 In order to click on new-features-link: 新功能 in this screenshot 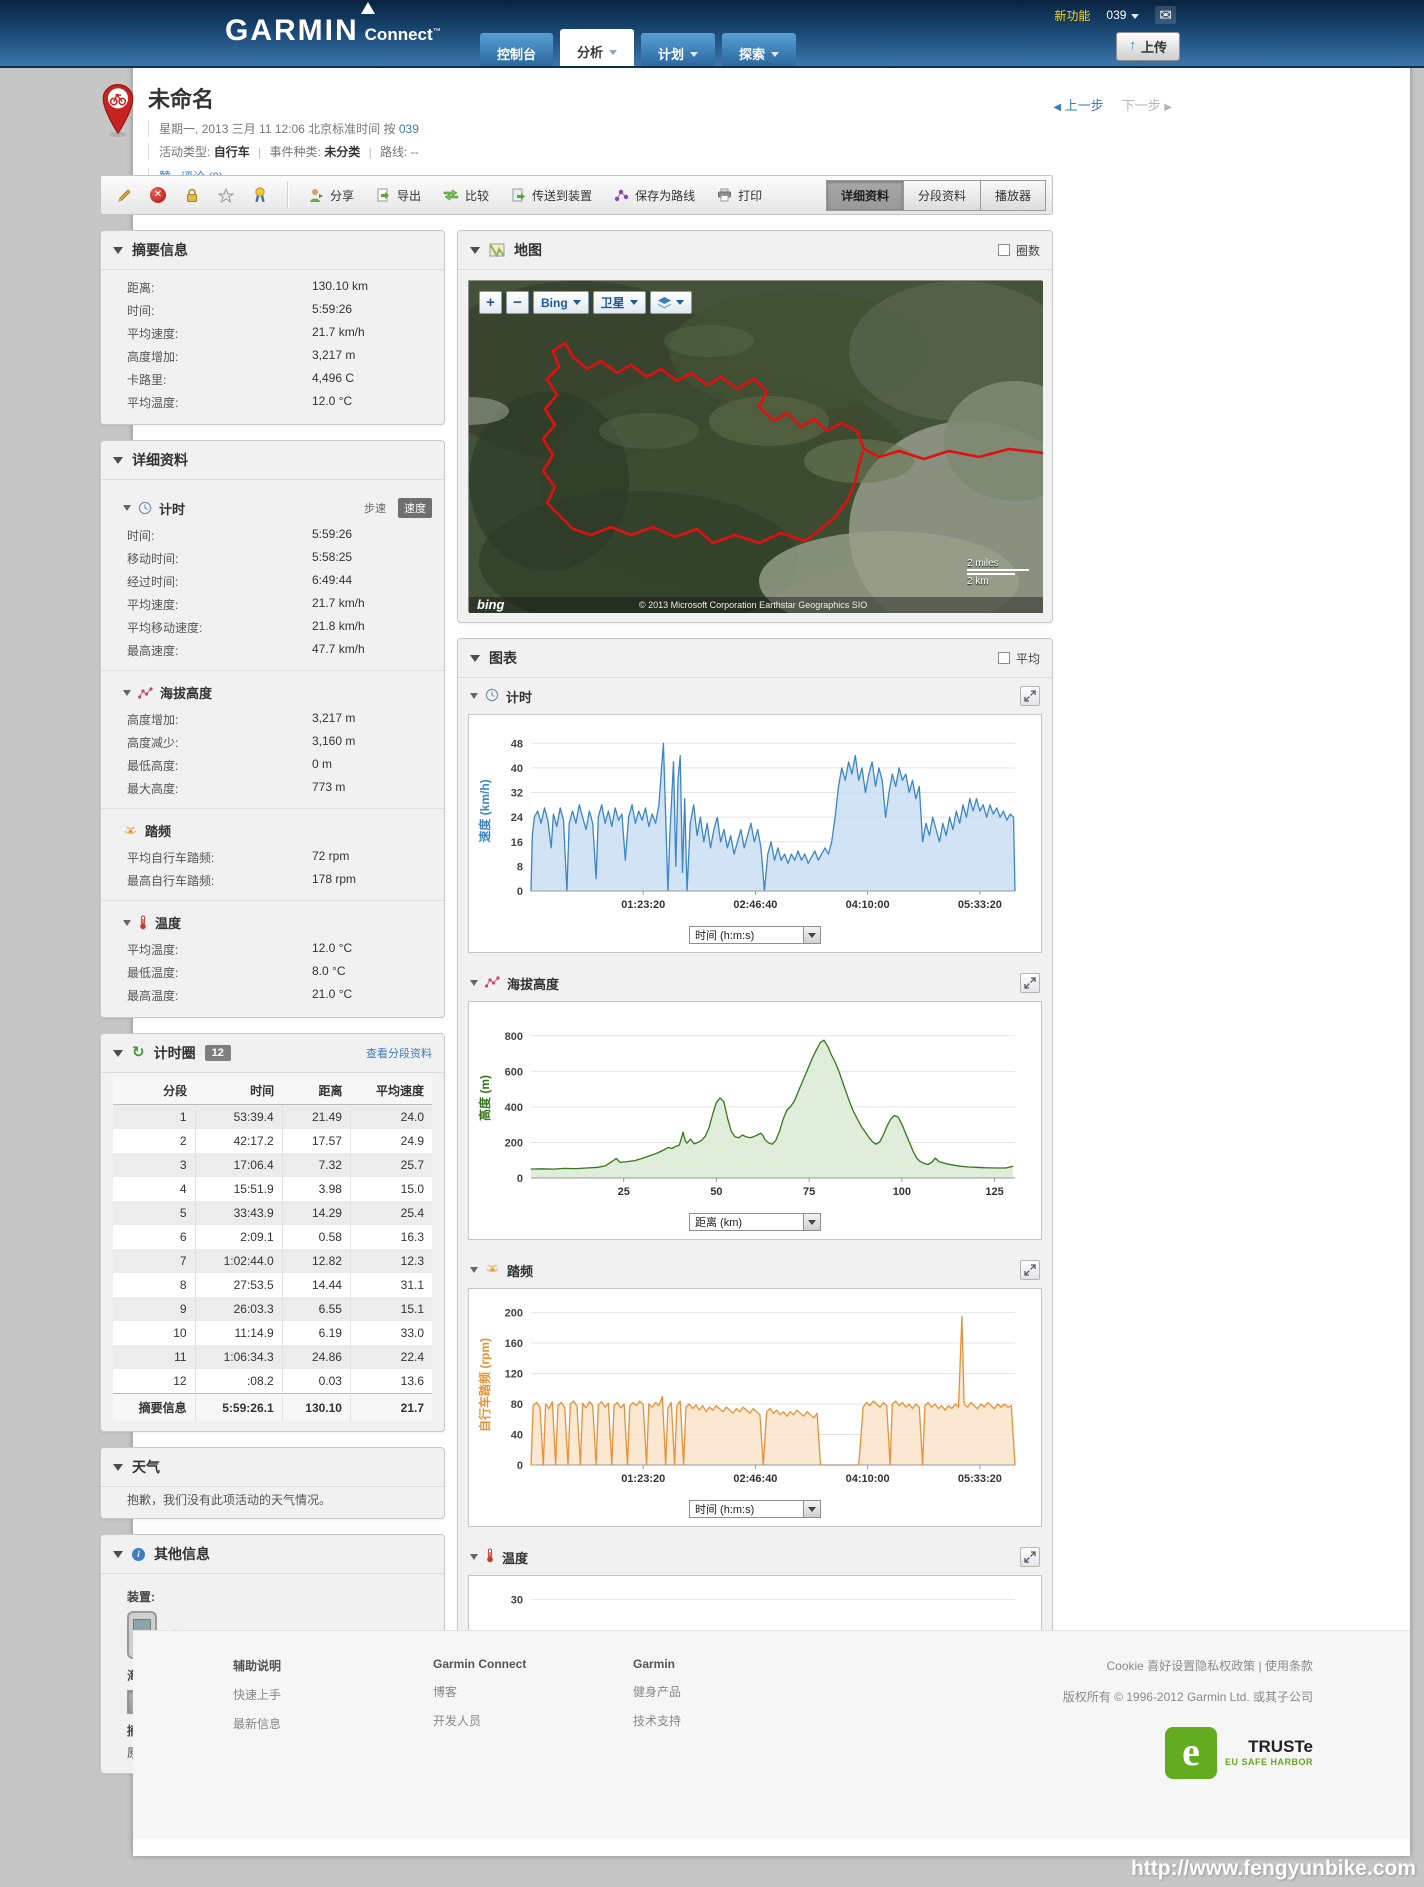, I will do `click(1072, 15)`.